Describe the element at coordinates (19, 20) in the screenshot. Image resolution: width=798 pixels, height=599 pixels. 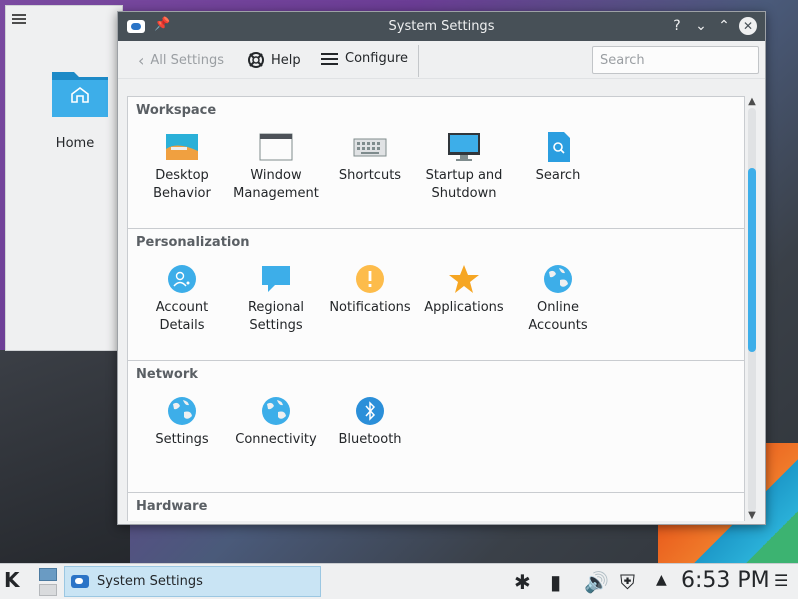
I see `hamburger-menu-icon` at that location.